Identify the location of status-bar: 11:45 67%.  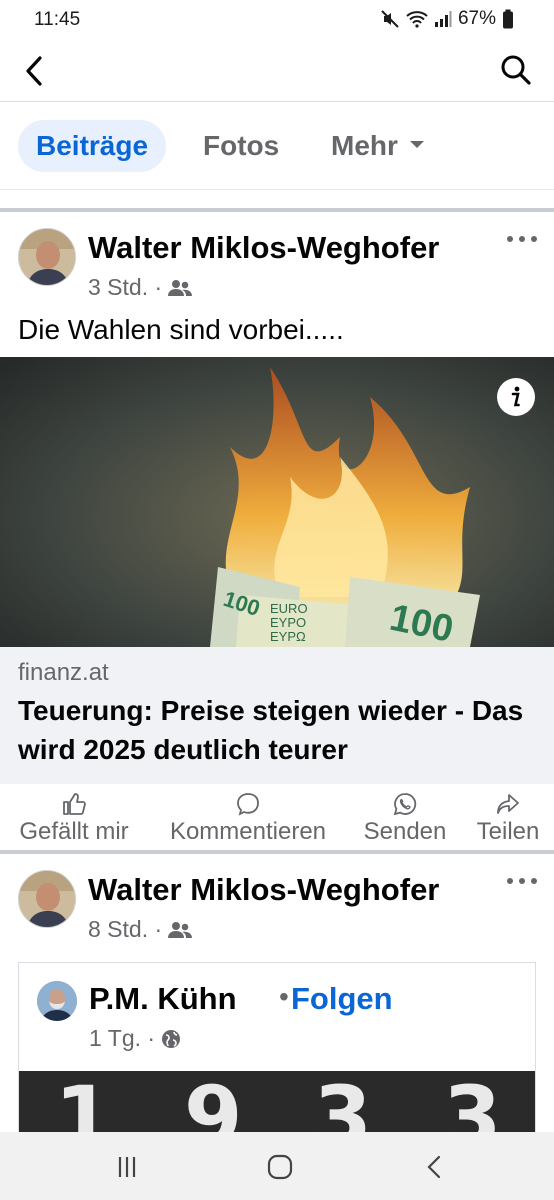
(277, 20).